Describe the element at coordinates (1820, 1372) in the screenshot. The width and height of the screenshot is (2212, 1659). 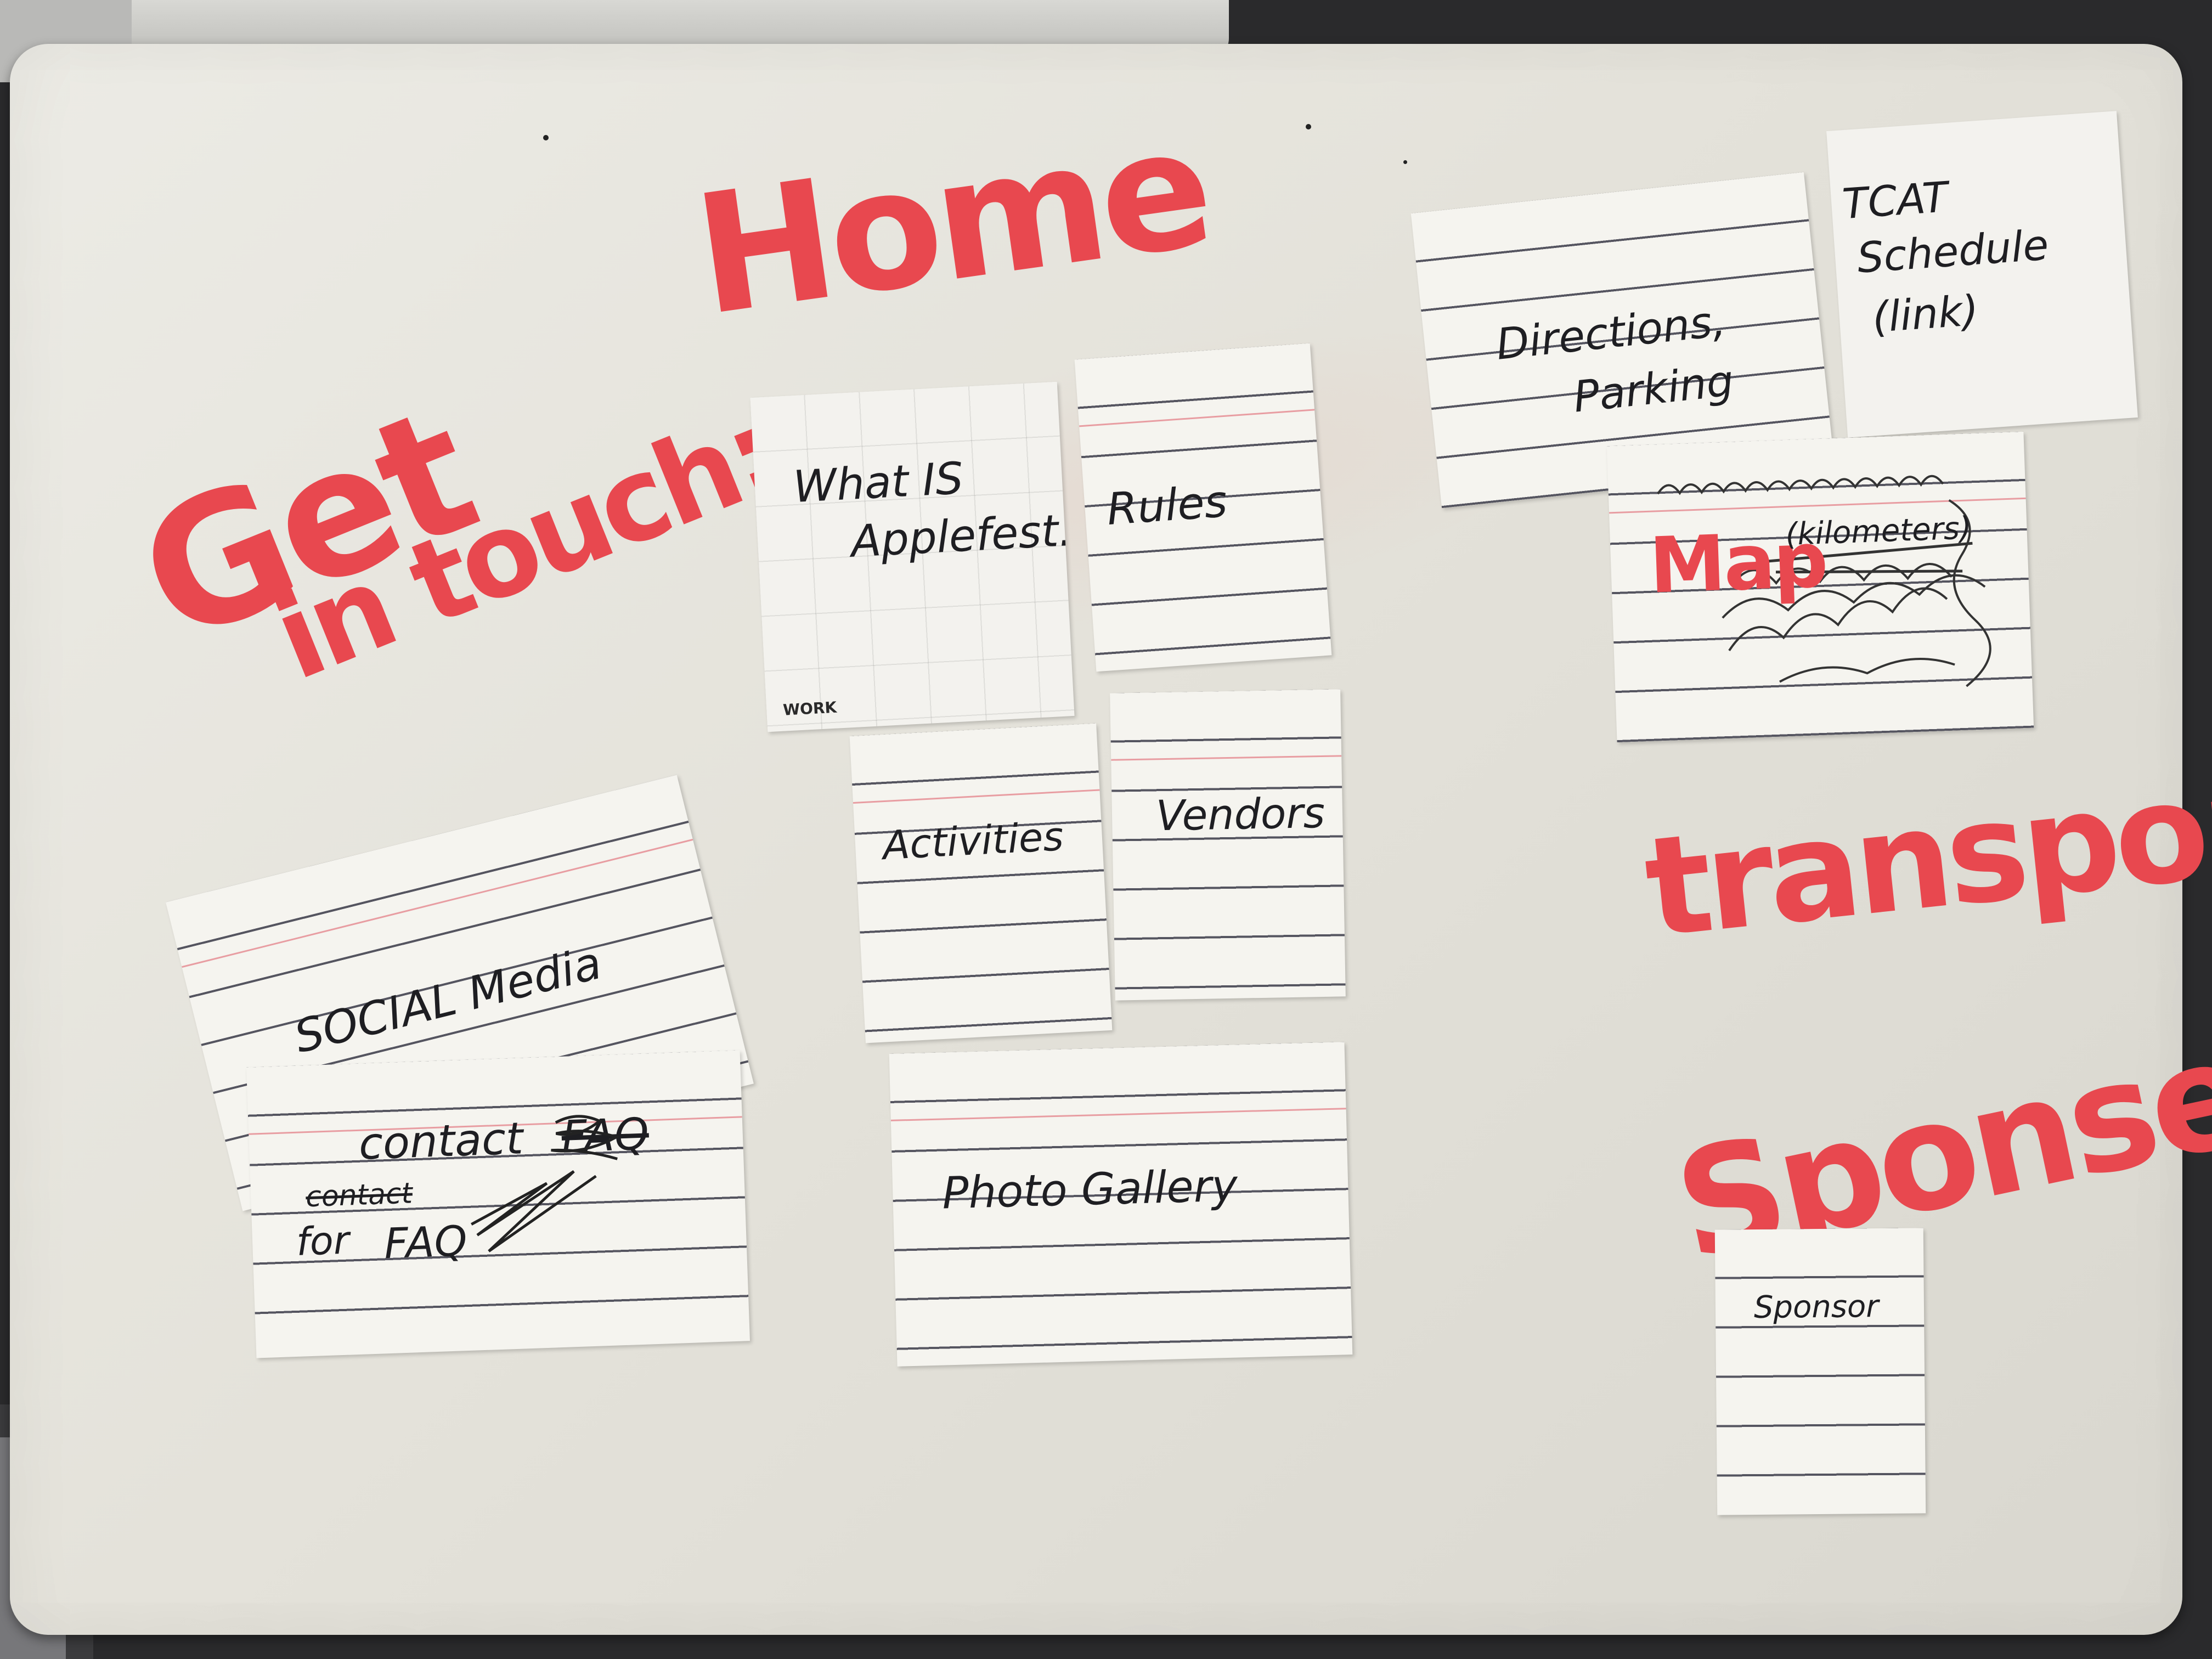
I see `card-sponsor: Sponsor` at that location.